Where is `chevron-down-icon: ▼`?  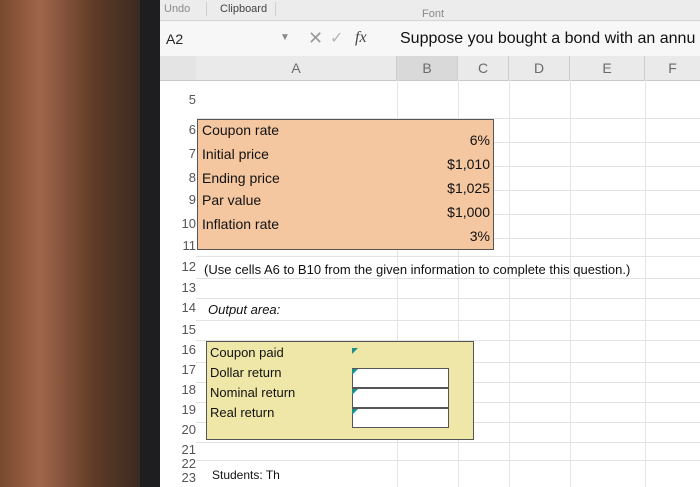
chevron-down-icon: ▼ is located at coordinates (285, 37).